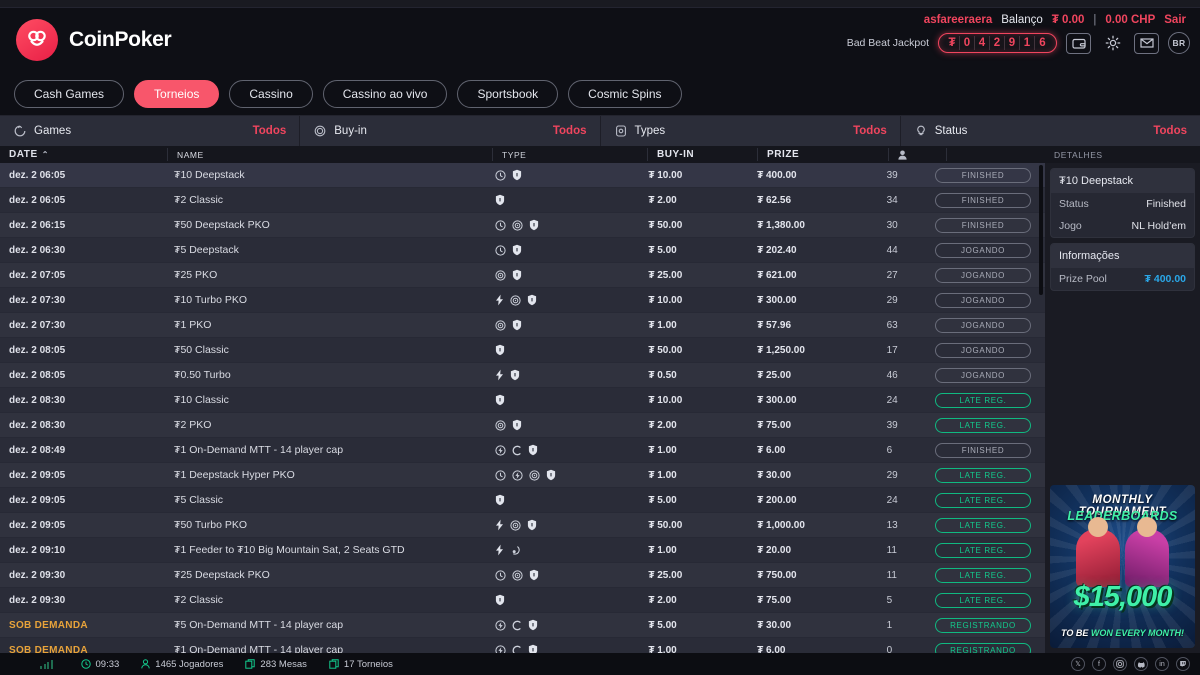 This screenshot has height=675, width=1200. I want to click on games-icon, so click(20, 131).